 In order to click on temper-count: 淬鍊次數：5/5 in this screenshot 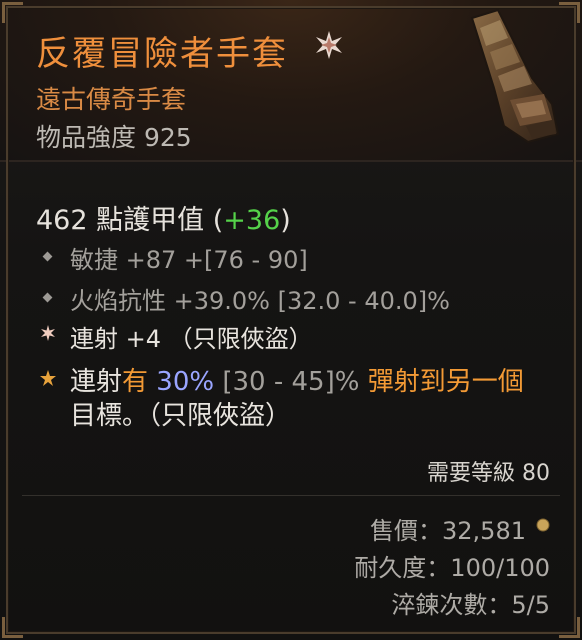, I will do `click(470, 605)`.